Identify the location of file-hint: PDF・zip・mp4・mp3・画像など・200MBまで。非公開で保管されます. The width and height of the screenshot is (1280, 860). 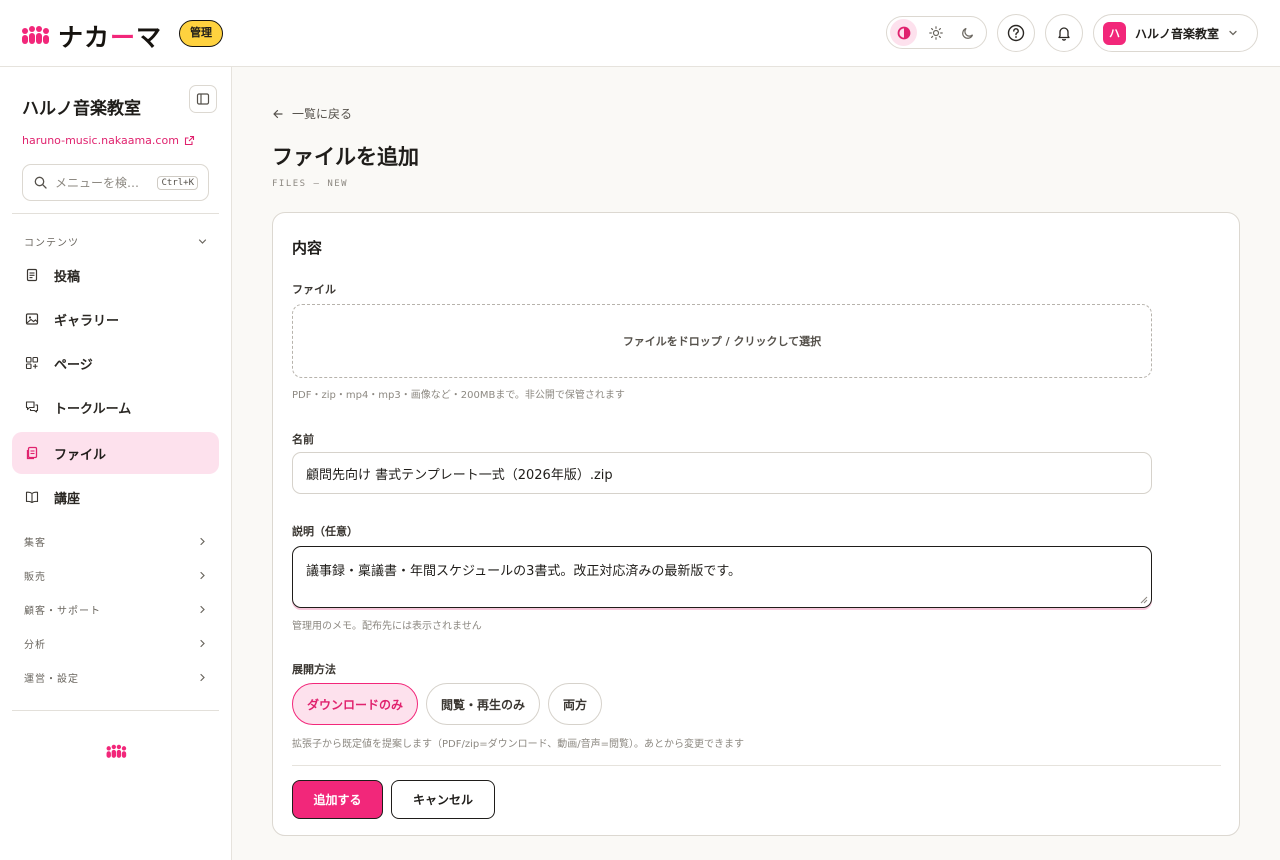
(458, 395).